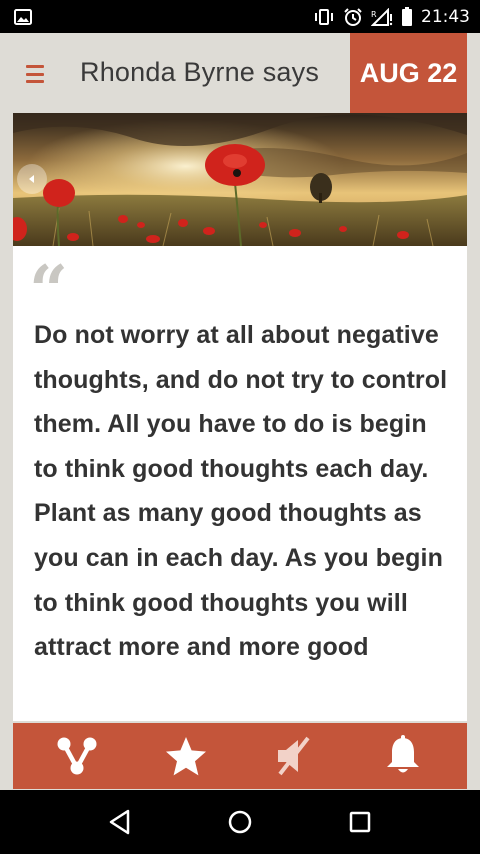 The height and width of the screenshot is (854, 480). Describe the element at coordinates (240, 179) in the screenshot. I see `hero-image` at that location.